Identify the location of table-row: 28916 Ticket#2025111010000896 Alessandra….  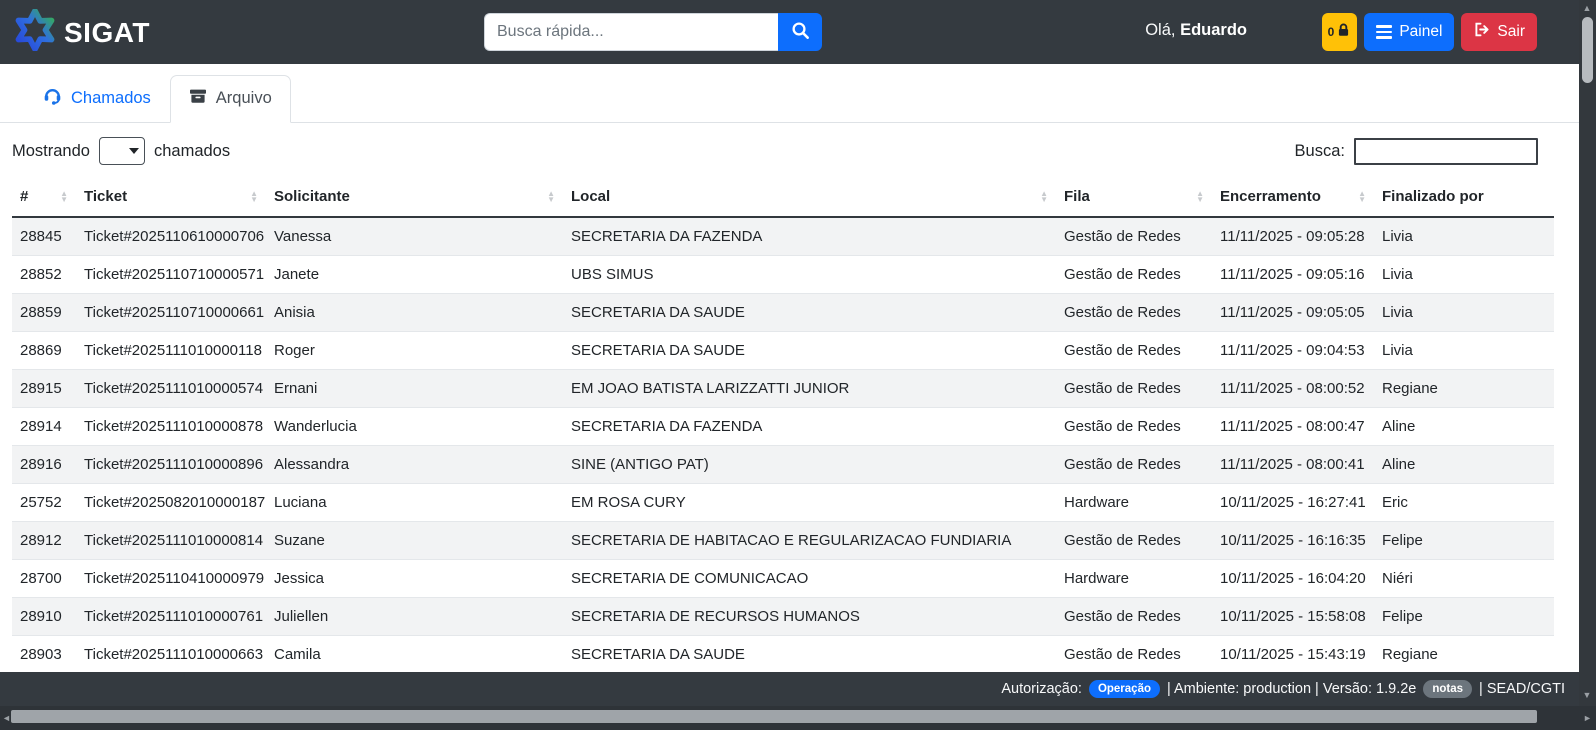
(783, 464).